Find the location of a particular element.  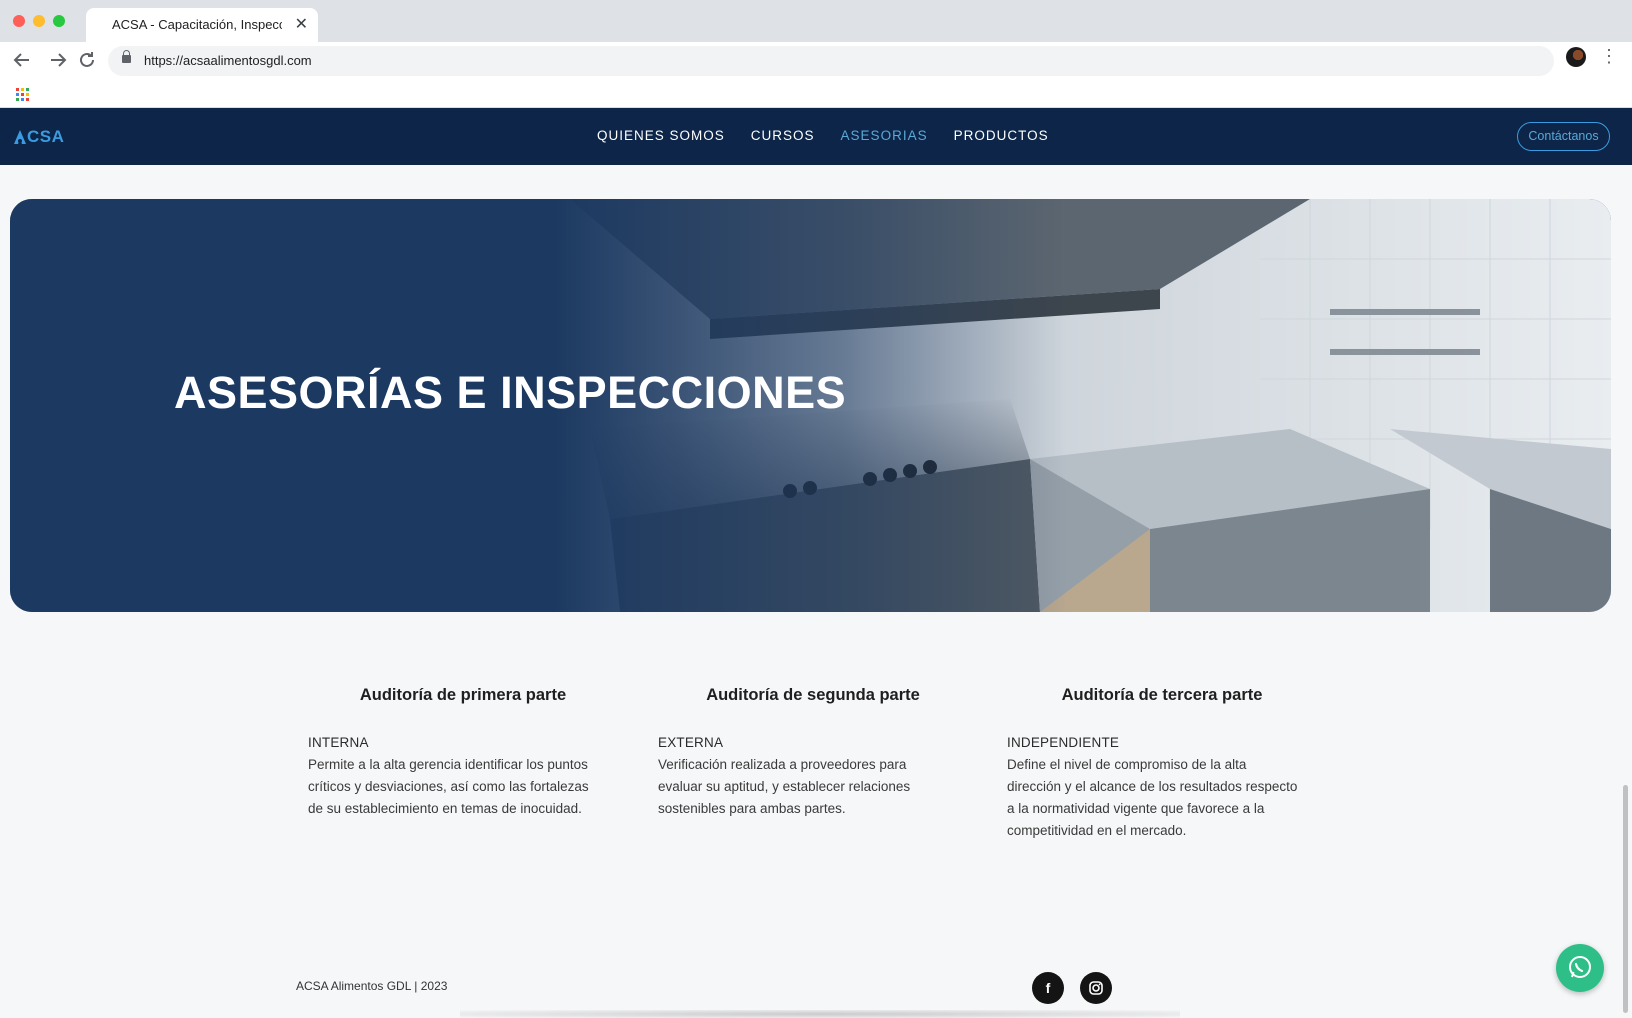

footer-copyright: ACSA Alimentos GDL | 2023 is located at coordinates (372, 986).